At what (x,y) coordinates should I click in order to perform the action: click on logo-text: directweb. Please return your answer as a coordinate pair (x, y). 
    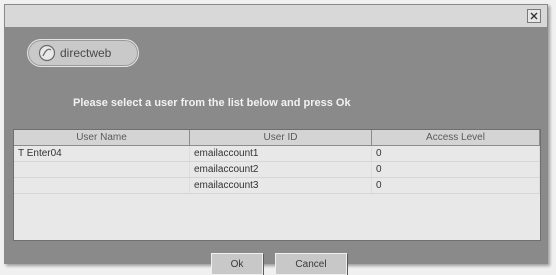
    Looking at the image, I should click on (86, 53).